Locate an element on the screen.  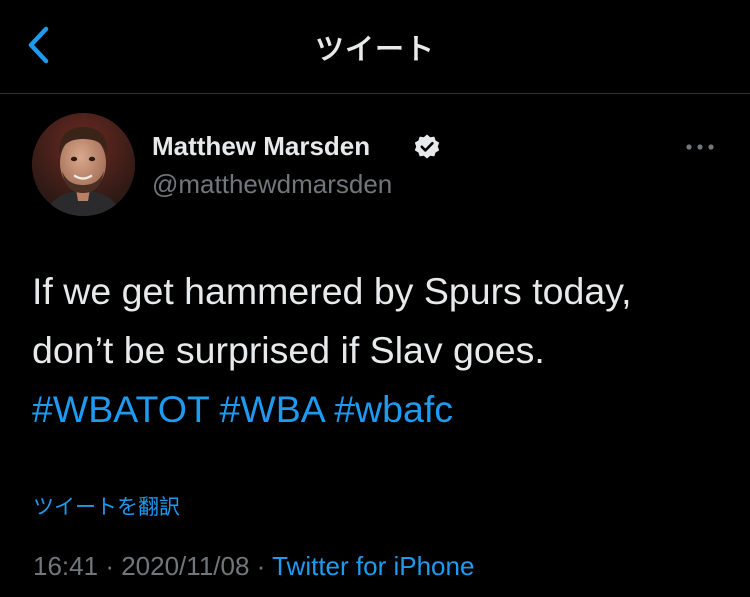
hashtag-link: #wbafc is located at coordinates (393, 409).